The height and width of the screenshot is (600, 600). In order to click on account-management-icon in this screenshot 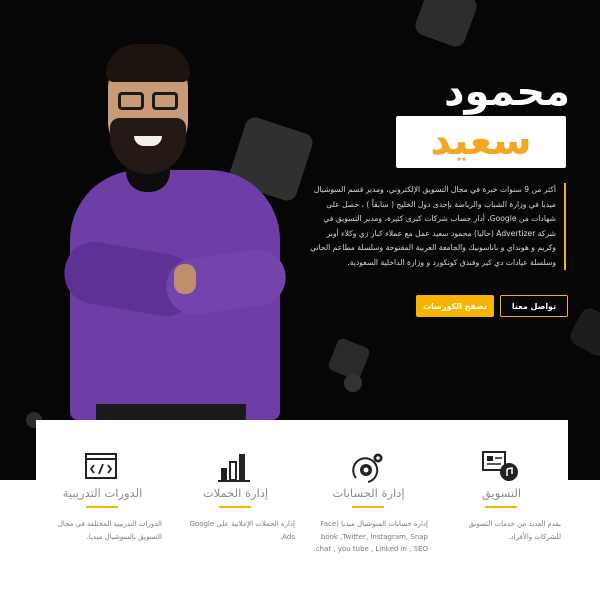, I will do `click(367, 468)`.